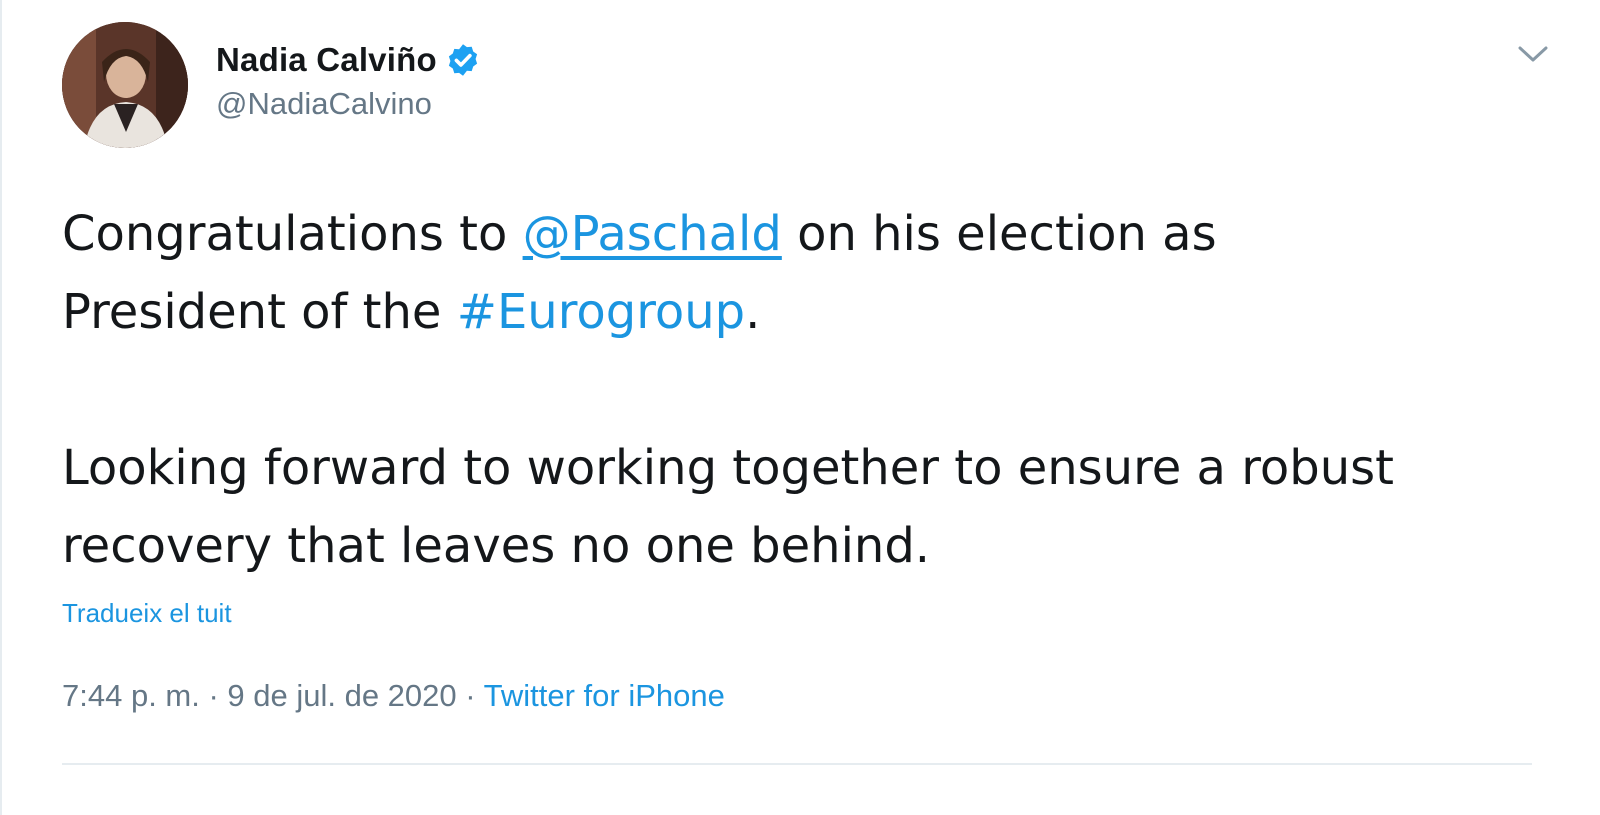  Describe the element at coordinates (753, 312) in the screenshot. I see `tweet-text-segment: .` at that location.